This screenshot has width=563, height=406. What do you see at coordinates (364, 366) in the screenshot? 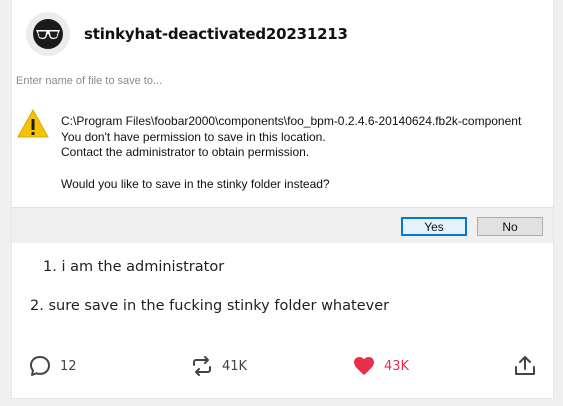
I see `heart-icon` at bounding box center [364, 366].